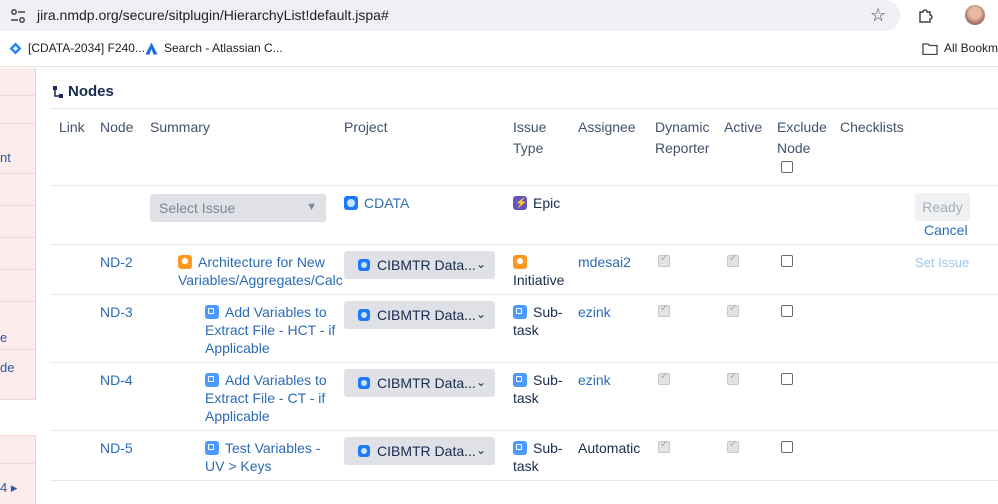  Describe the element at coordinates (5, 157) in the screenshot. I see `sidebar-item-label: nt` at that location.